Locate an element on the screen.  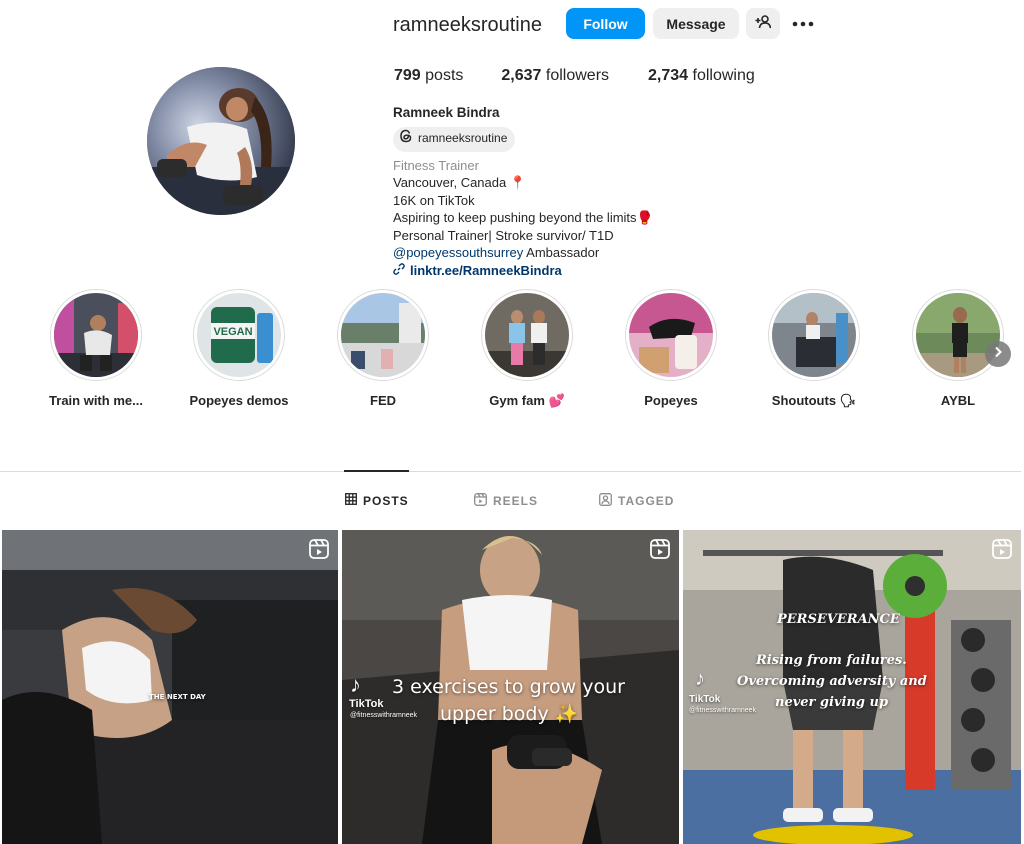
story-highlight: FED is located at coordinates (383, 348).